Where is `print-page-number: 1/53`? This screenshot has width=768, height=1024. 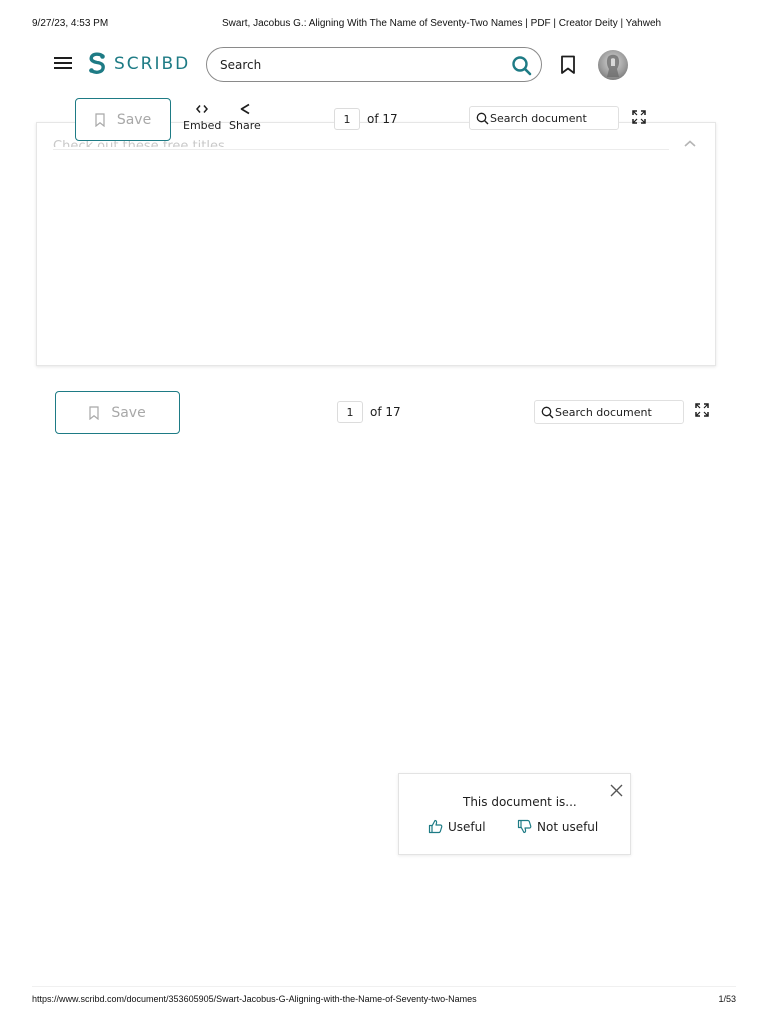 print-page-number: 1/53 is located at coordinates (727, 999).